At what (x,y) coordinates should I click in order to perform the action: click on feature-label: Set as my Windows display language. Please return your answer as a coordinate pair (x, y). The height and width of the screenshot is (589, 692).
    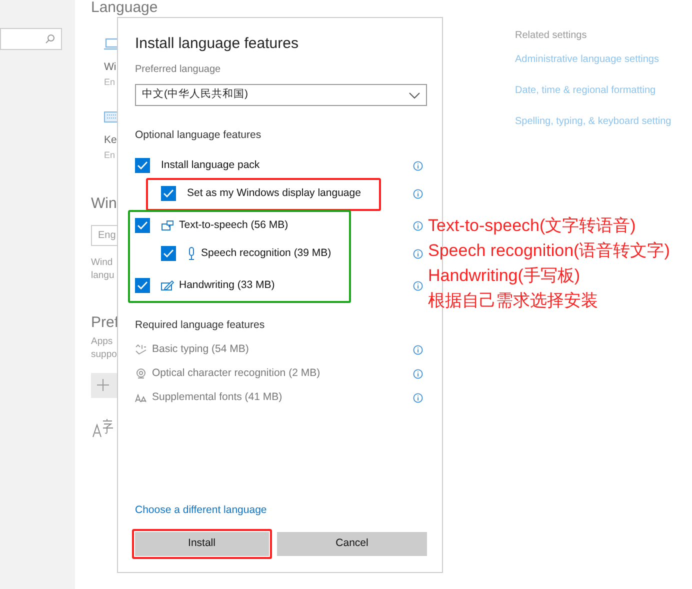
    Looking at the image, I should click on (274, 193).